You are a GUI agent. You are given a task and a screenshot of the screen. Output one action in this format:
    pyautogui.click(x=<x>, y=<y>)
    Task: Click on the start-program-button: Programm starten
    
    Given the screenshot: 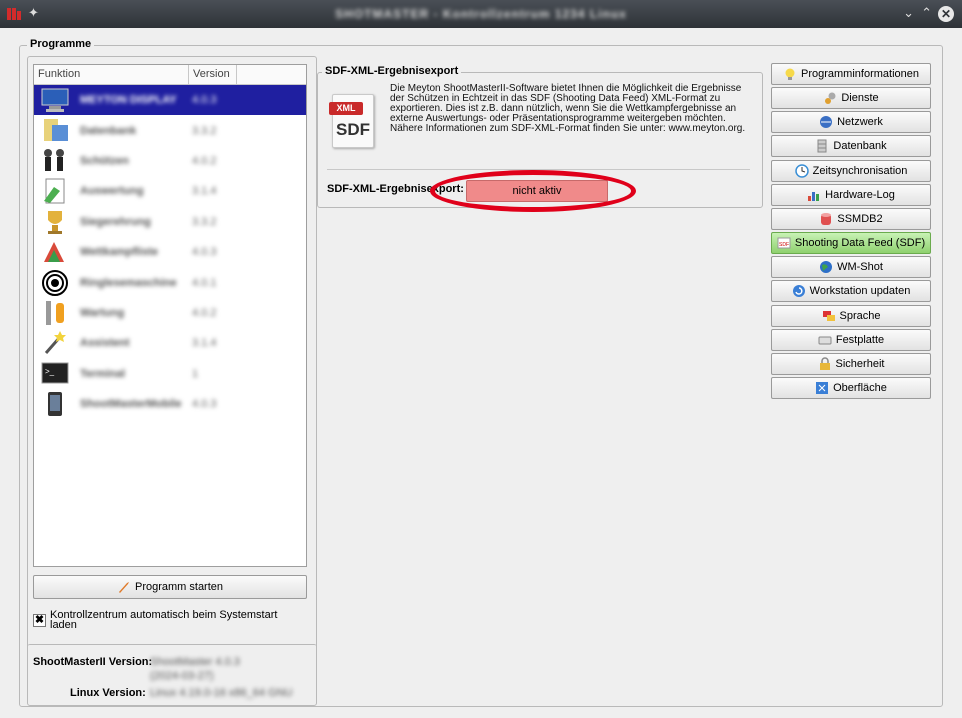 What is the action you would take?
    pyautogui.click(x=170, y=587)
    